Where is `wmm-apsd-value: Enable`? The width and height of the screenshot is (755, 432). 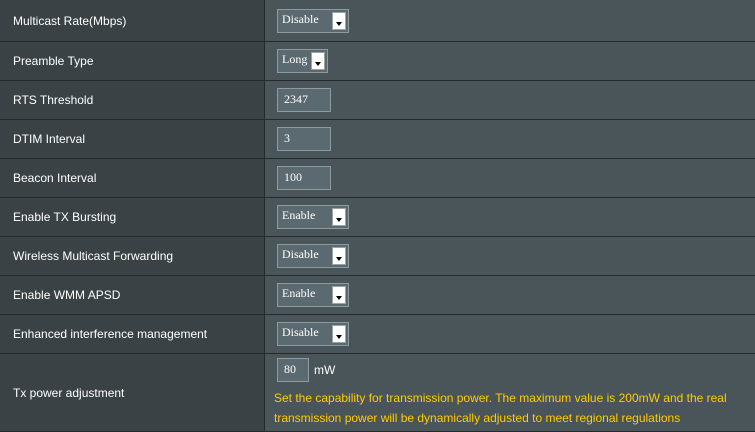
wmm-apsd-value: Enable is located at coordinates (299, 293).